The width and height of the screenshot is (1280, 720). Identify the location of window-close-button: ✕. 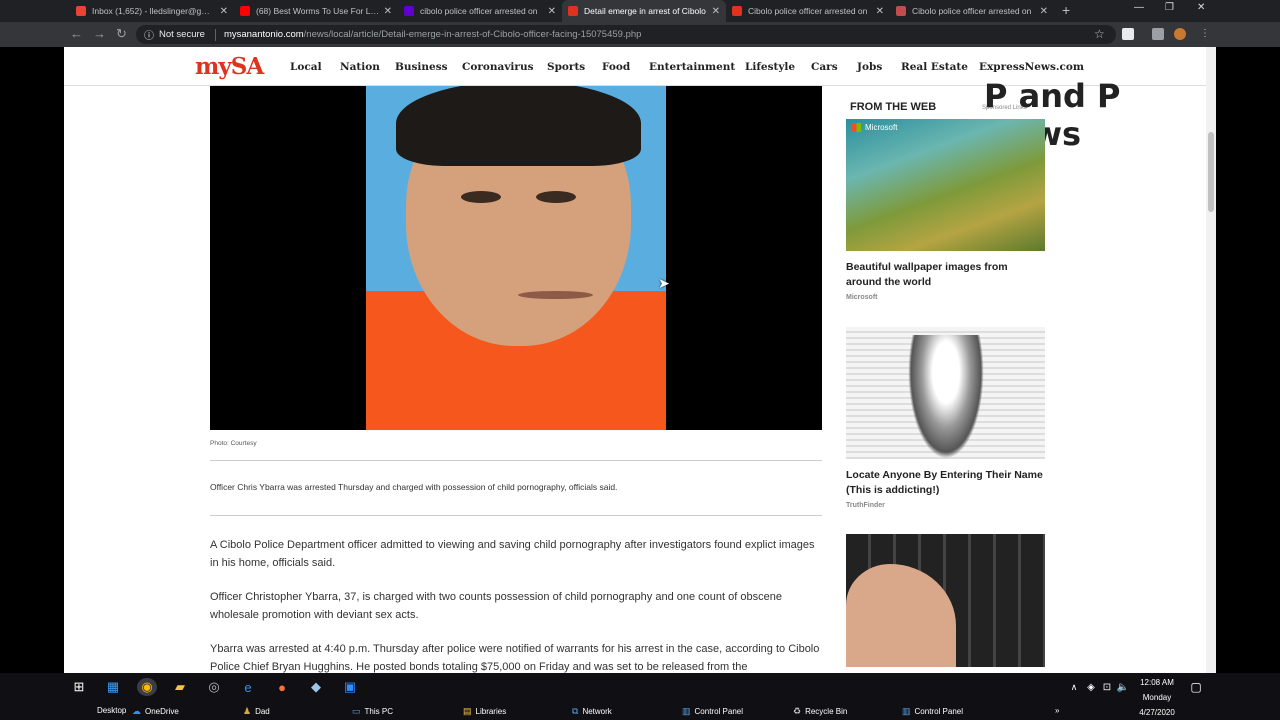
(1201, 7).